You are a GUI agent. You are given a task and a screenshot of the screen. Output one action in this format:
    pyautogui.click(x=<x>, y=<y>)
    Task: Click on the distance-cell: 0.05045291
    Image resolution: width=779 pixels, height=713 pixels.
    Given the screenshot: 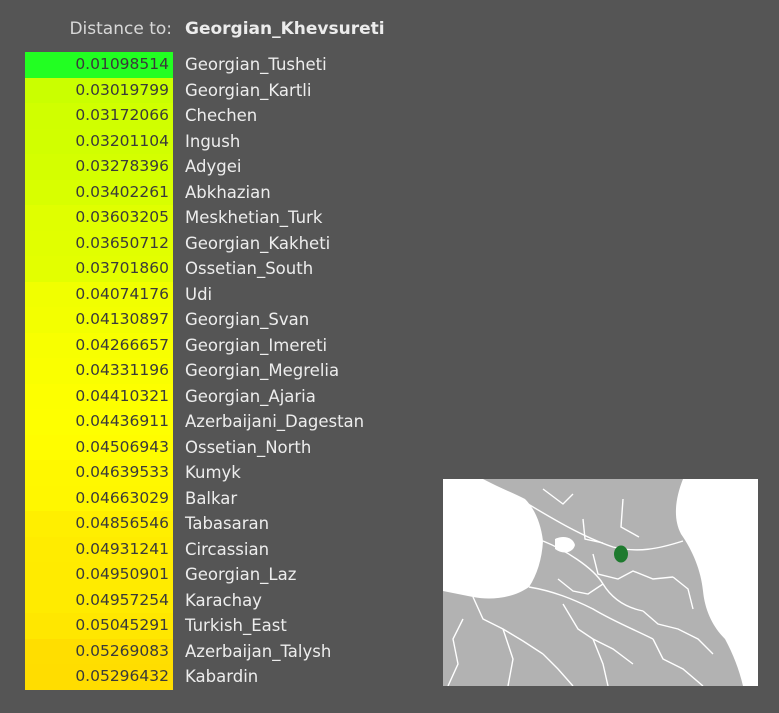 What is the action you would take?
    pyautogui.click(x=99, y=626)
    